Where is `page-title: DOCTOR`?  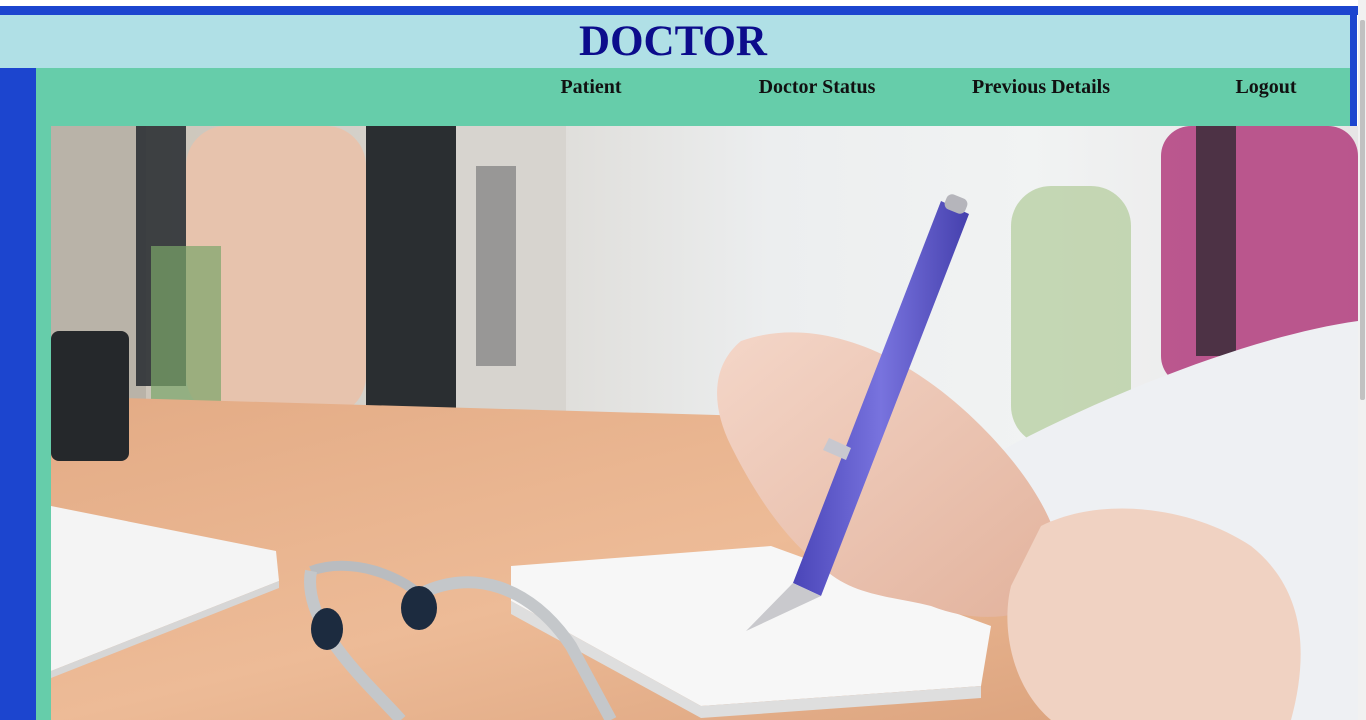
page-title: DOCTOR is located at coordinates (673, 41).